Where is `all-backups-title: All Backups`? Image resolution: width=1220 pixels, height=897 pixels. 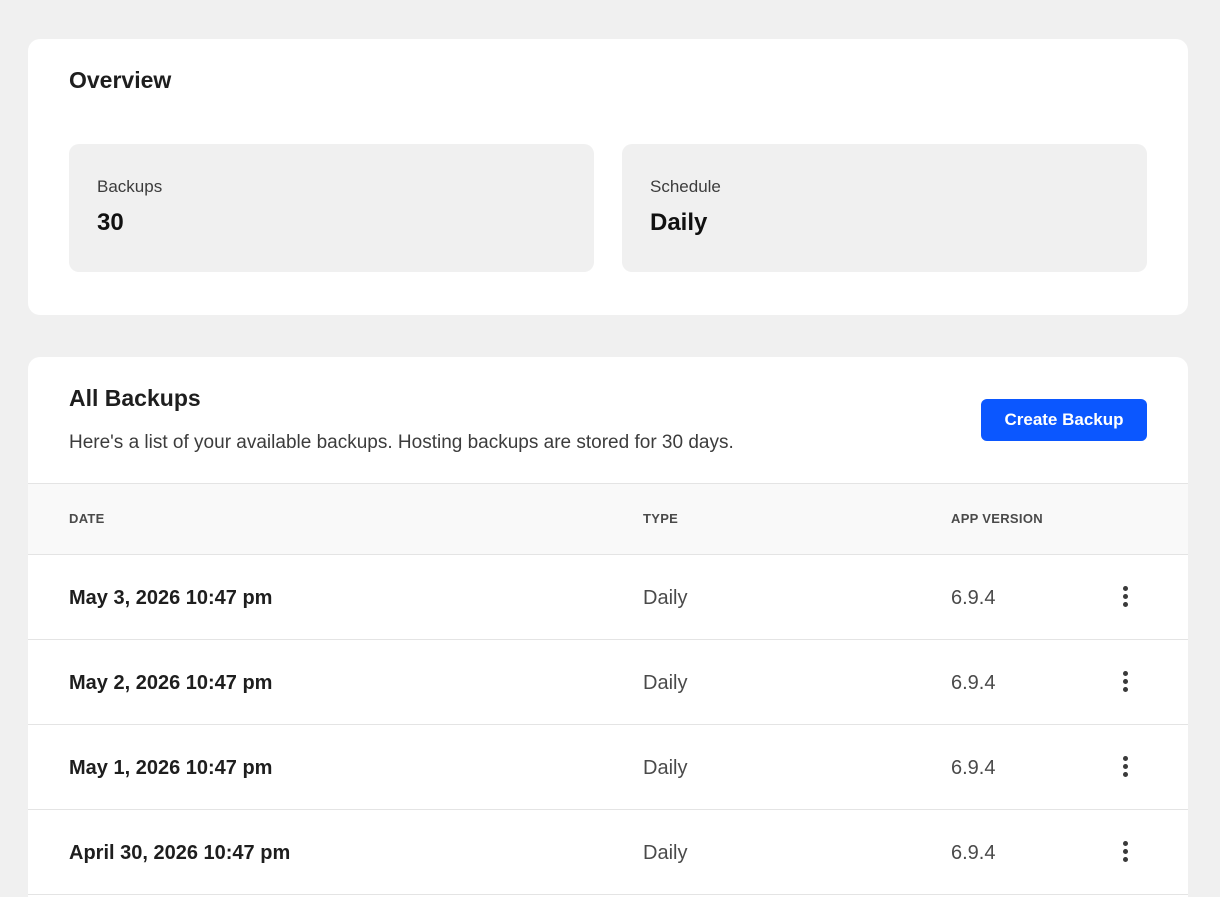
all-backups-title: All Backups is located at coordinates (135, 398).